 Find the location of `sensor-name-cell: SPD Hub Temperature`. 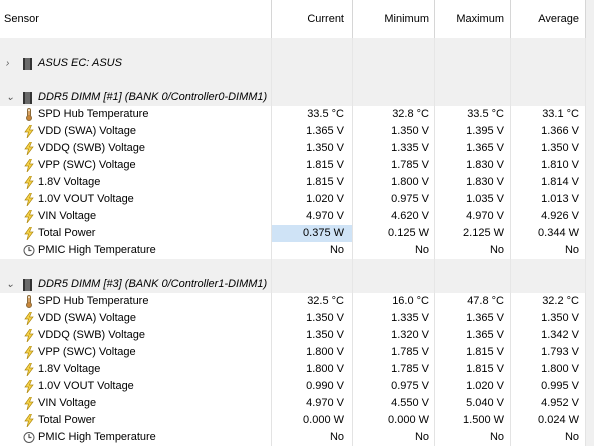

sensor-name-cell: SPD Hub Temperature is located at coordinates (136, 114).